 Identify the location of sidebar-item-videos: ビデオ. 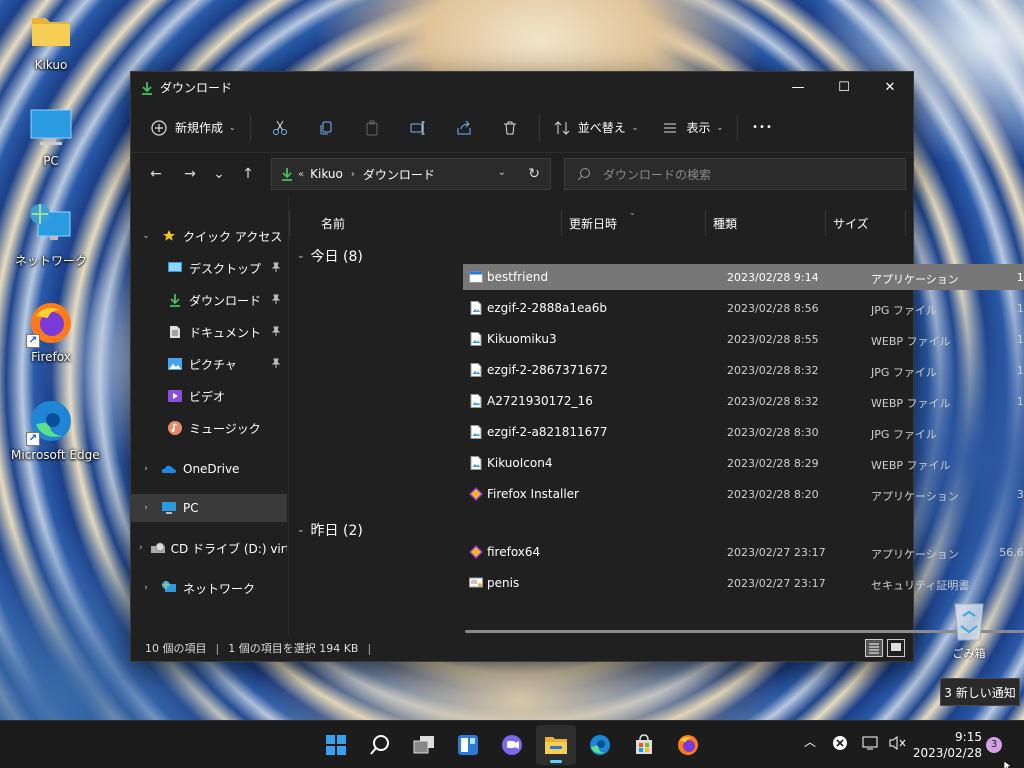
(209, 396).